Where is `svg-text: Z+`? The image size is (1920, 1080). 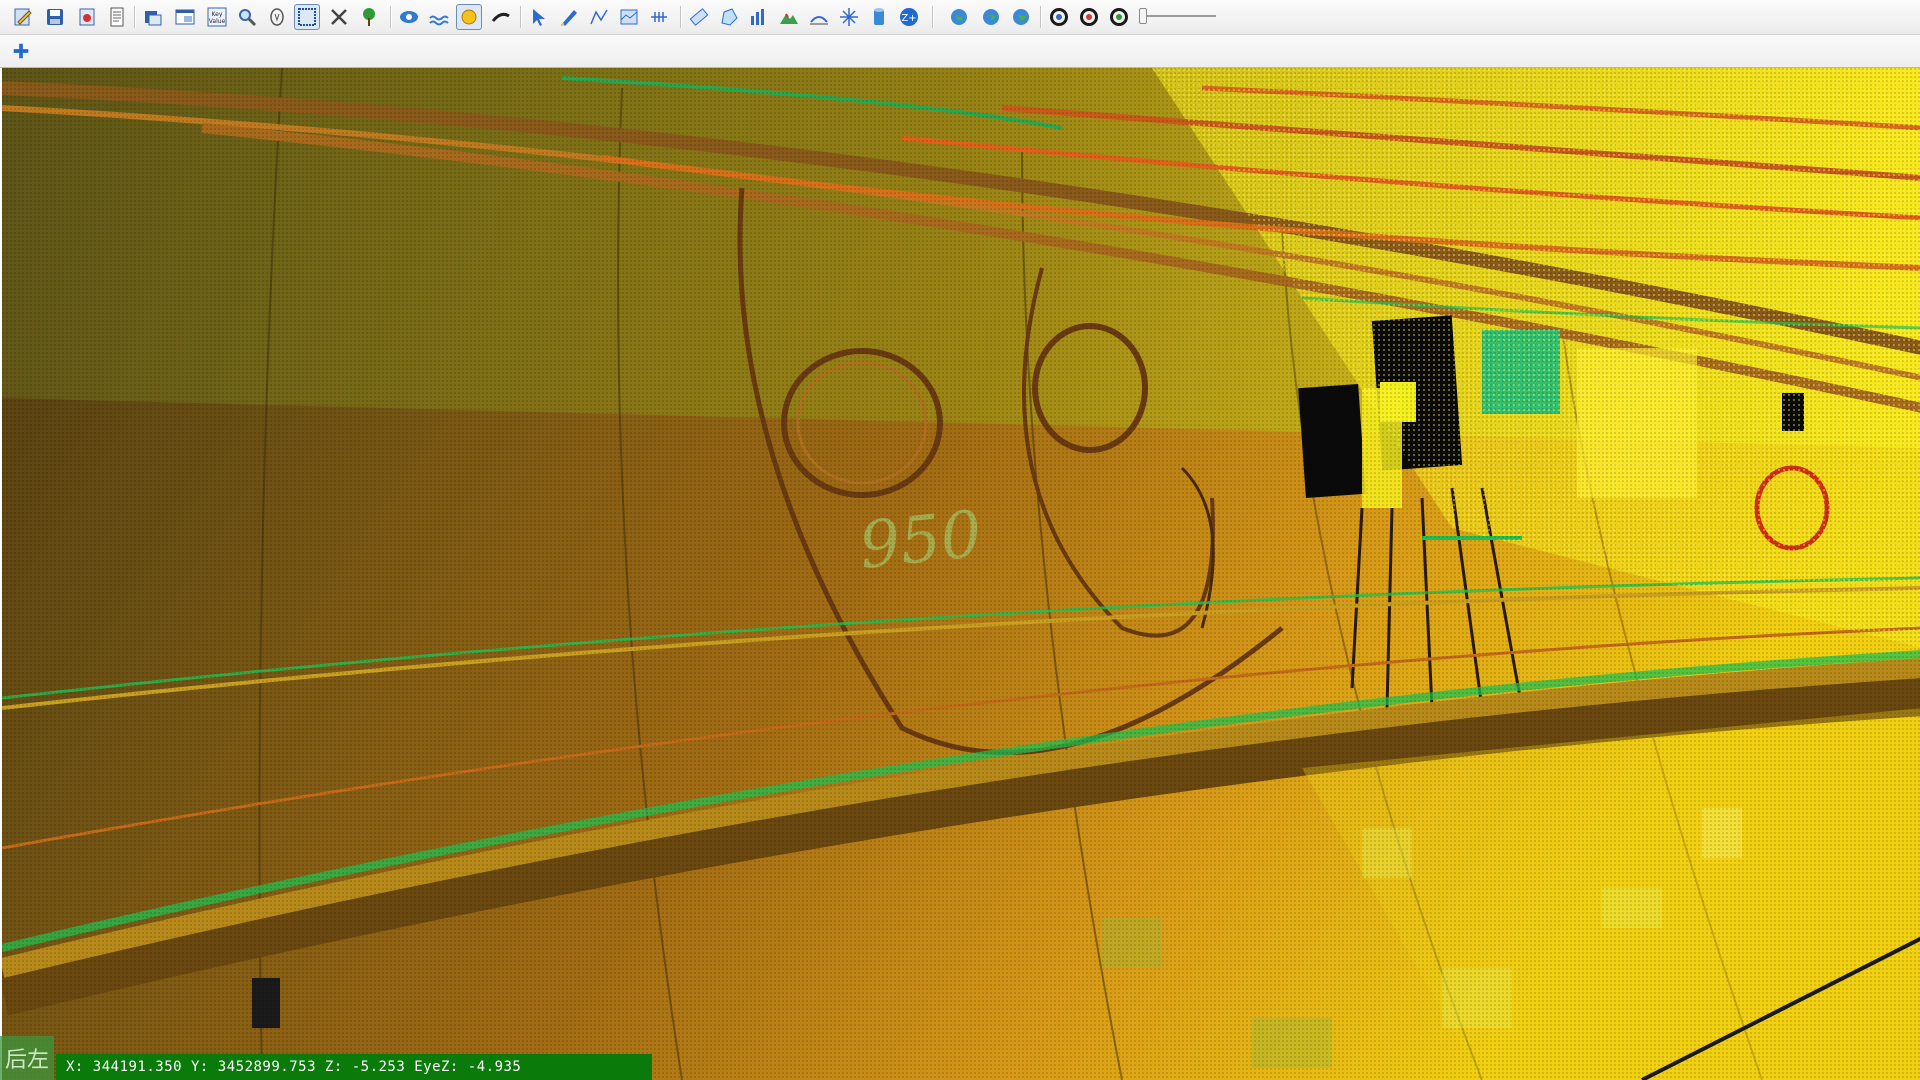 svg-text: Z+ is located at coordinates (908, 18).